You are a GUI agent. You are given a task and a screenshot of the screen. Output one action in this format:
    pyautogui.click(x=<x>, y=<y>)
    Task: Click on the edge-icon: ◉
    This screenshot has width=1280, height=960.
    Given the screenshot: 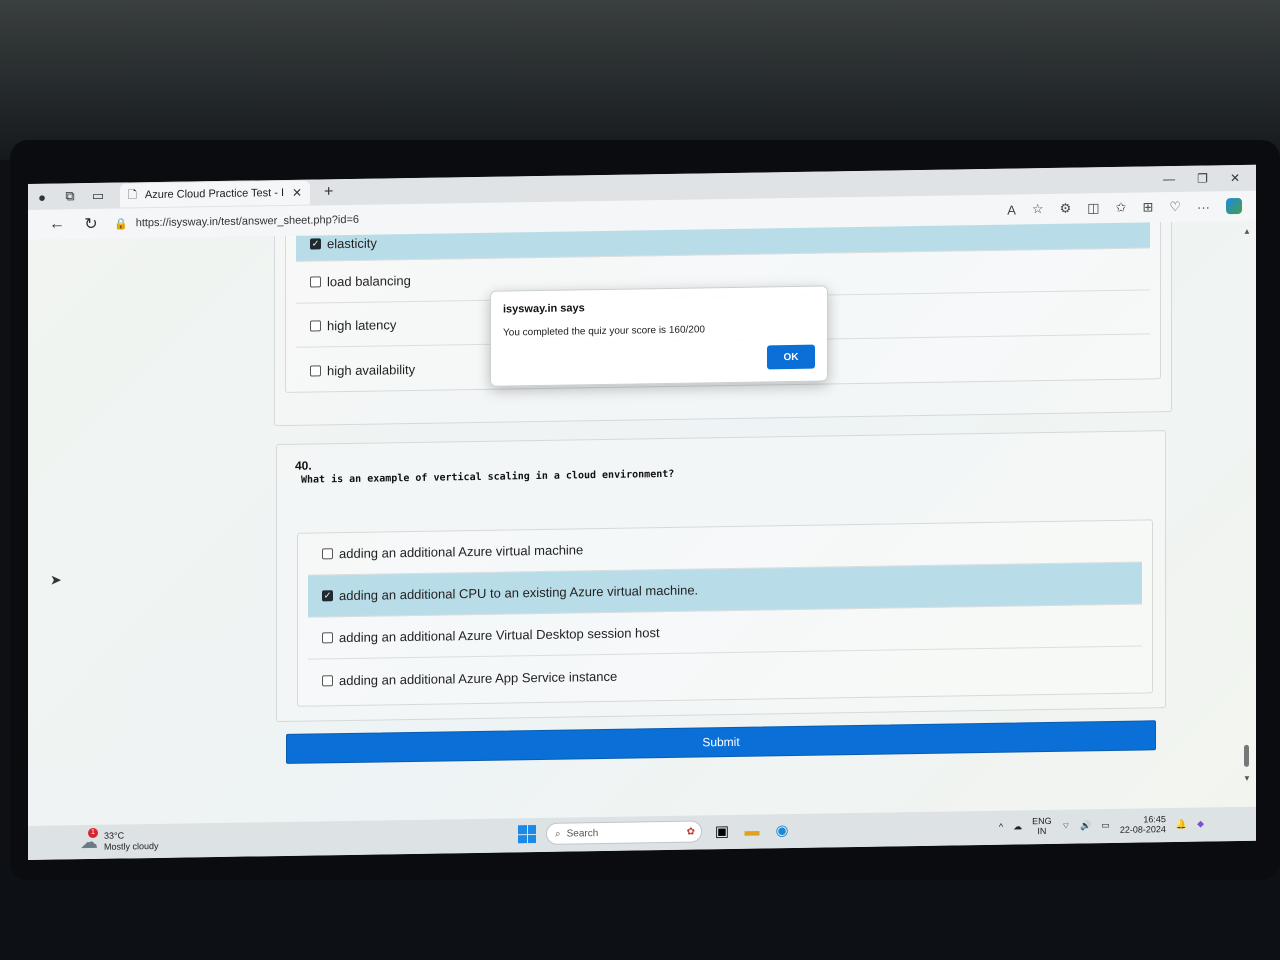 What is the action you would take?
    pyautogui.click(x=782, y=830)
    